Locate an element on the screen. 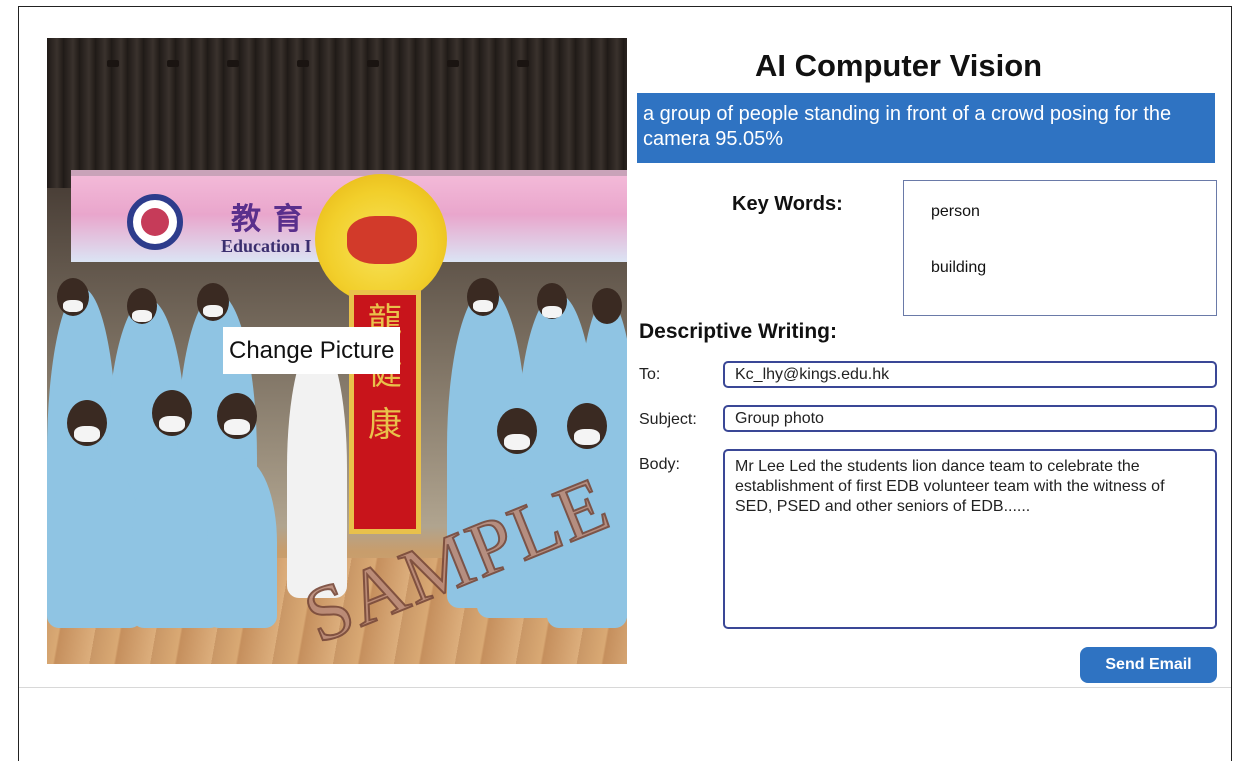 This screenshot has width=1251, height=761. to-label: To: is located at coordinates (650, 374).